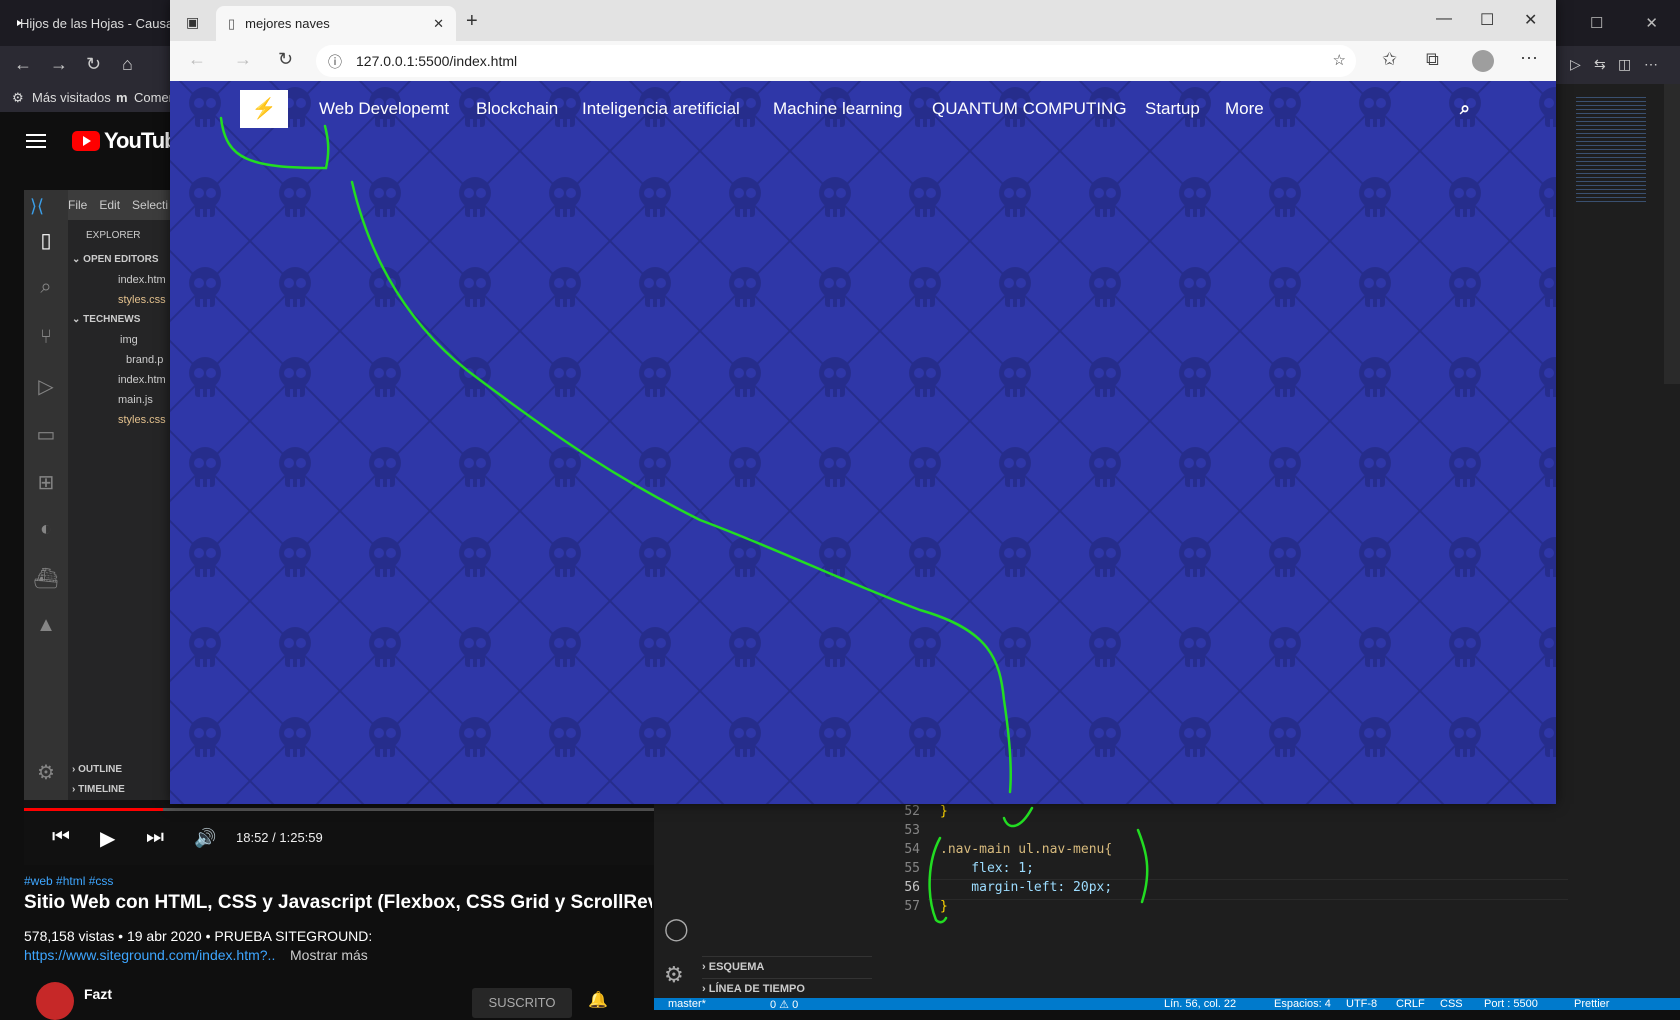 The height and width of the screenshot is (1020, 1680). What do you see at coordinates (336, 23) in the screenshot?
I see `edge-tab: ▯ mejores naves ✕` at bounding box center [336, 23].